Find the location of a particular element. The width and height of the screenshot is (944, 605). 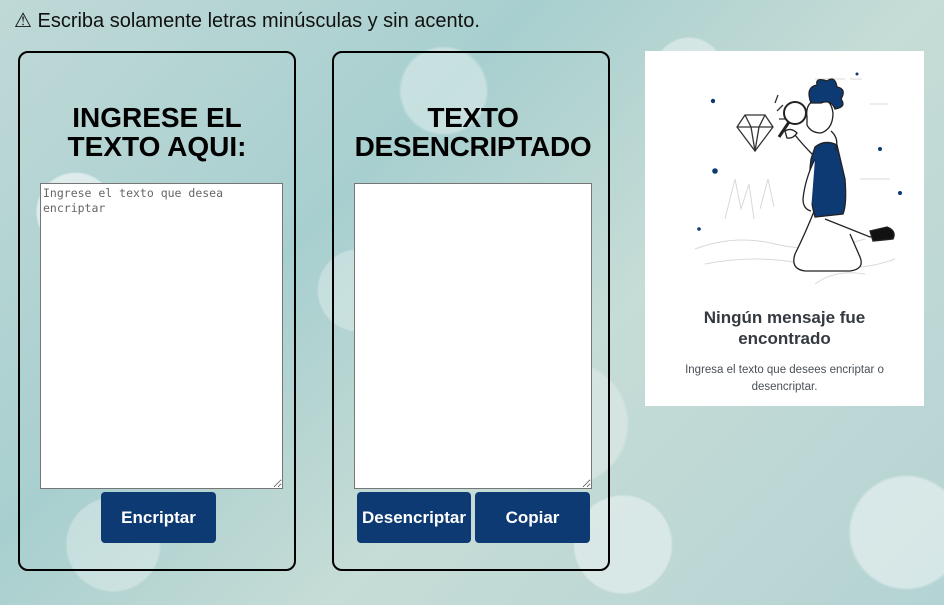

output-textarea is located at coordinates (473, 336).